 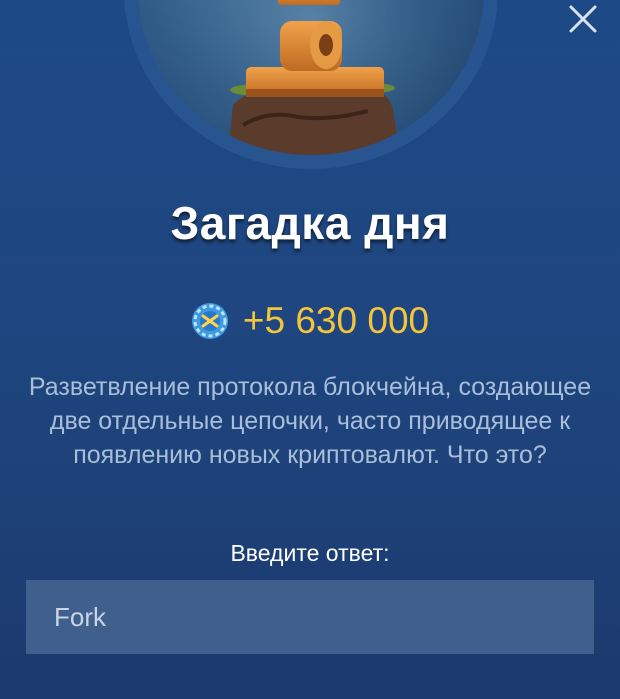 I want to click on close-icon, so click(x=583, y=19).